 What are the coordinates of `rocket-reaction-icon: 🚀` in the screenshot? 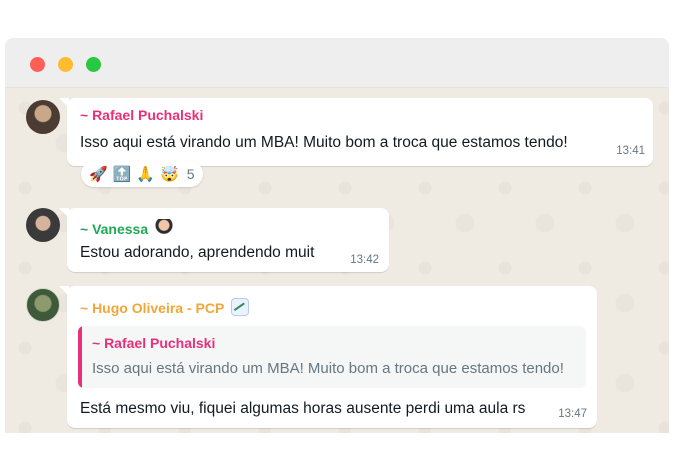 It's located at (98, 173).